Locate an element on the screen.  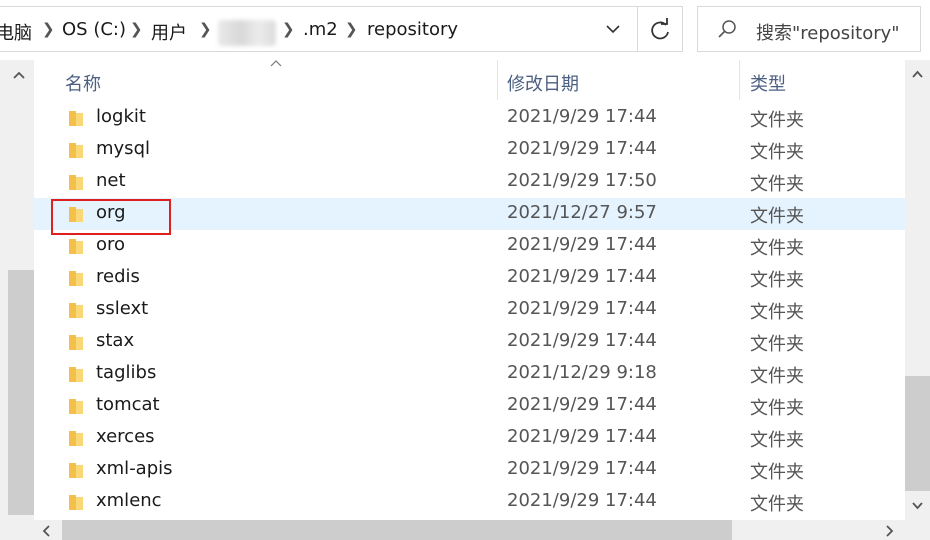
vertical-scroll-thumb is located at coordinates (917, 433).